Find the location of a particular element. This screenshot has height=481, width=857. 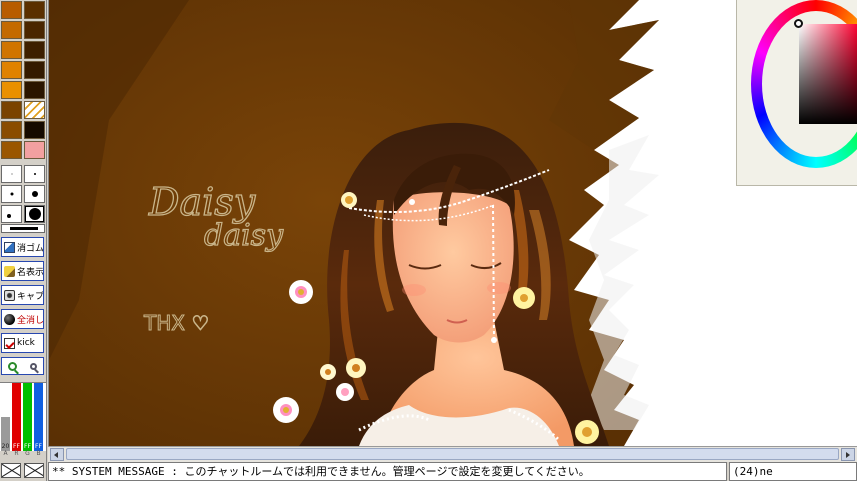

hue-handle is located at coordinates (798, 23).